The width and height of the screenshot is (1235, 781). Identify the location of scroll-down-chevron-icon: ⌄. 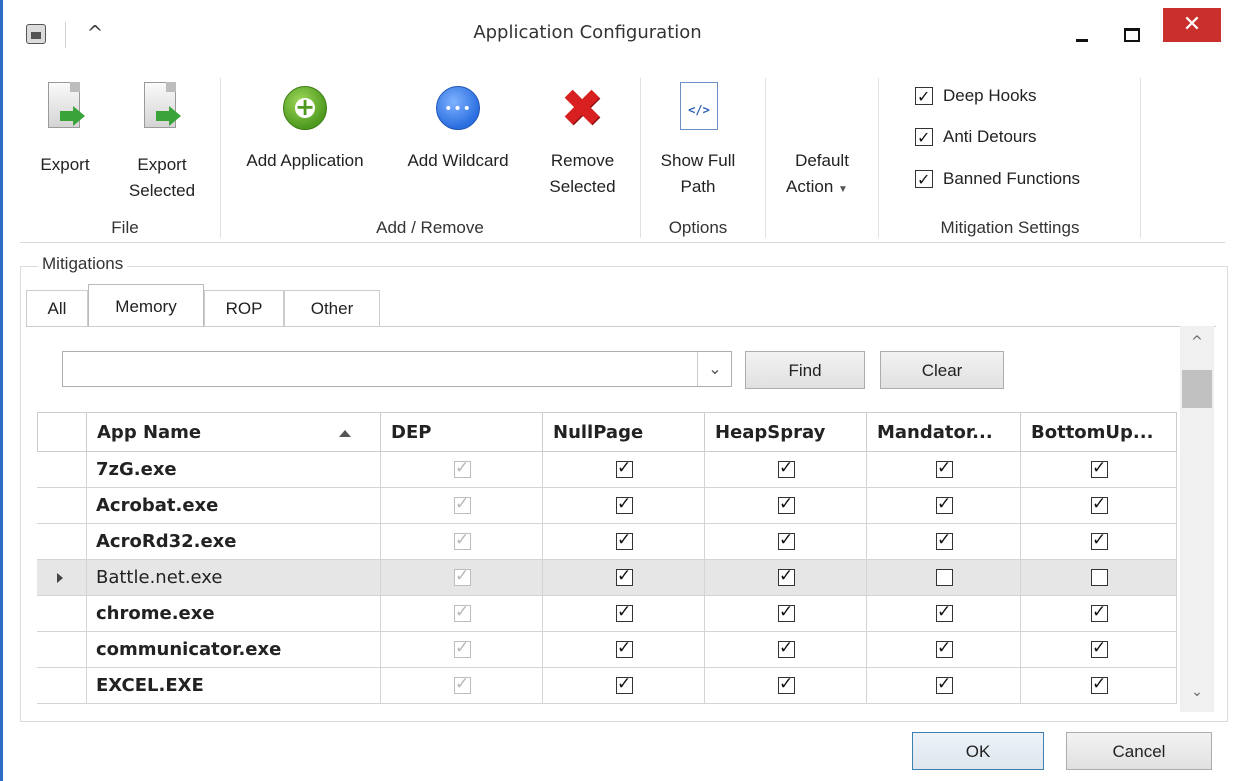
(1197, 692).